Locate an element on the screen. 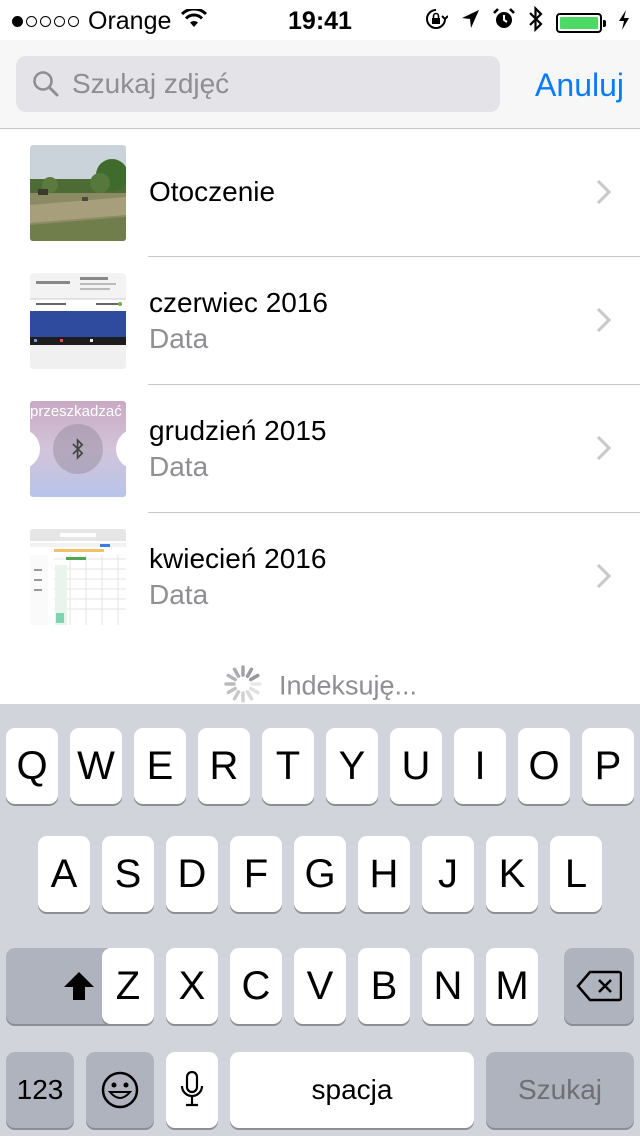 Image resolution: width=640 pixels, height=1136 pixels. key-d: D is located at coordinates (192, 874).